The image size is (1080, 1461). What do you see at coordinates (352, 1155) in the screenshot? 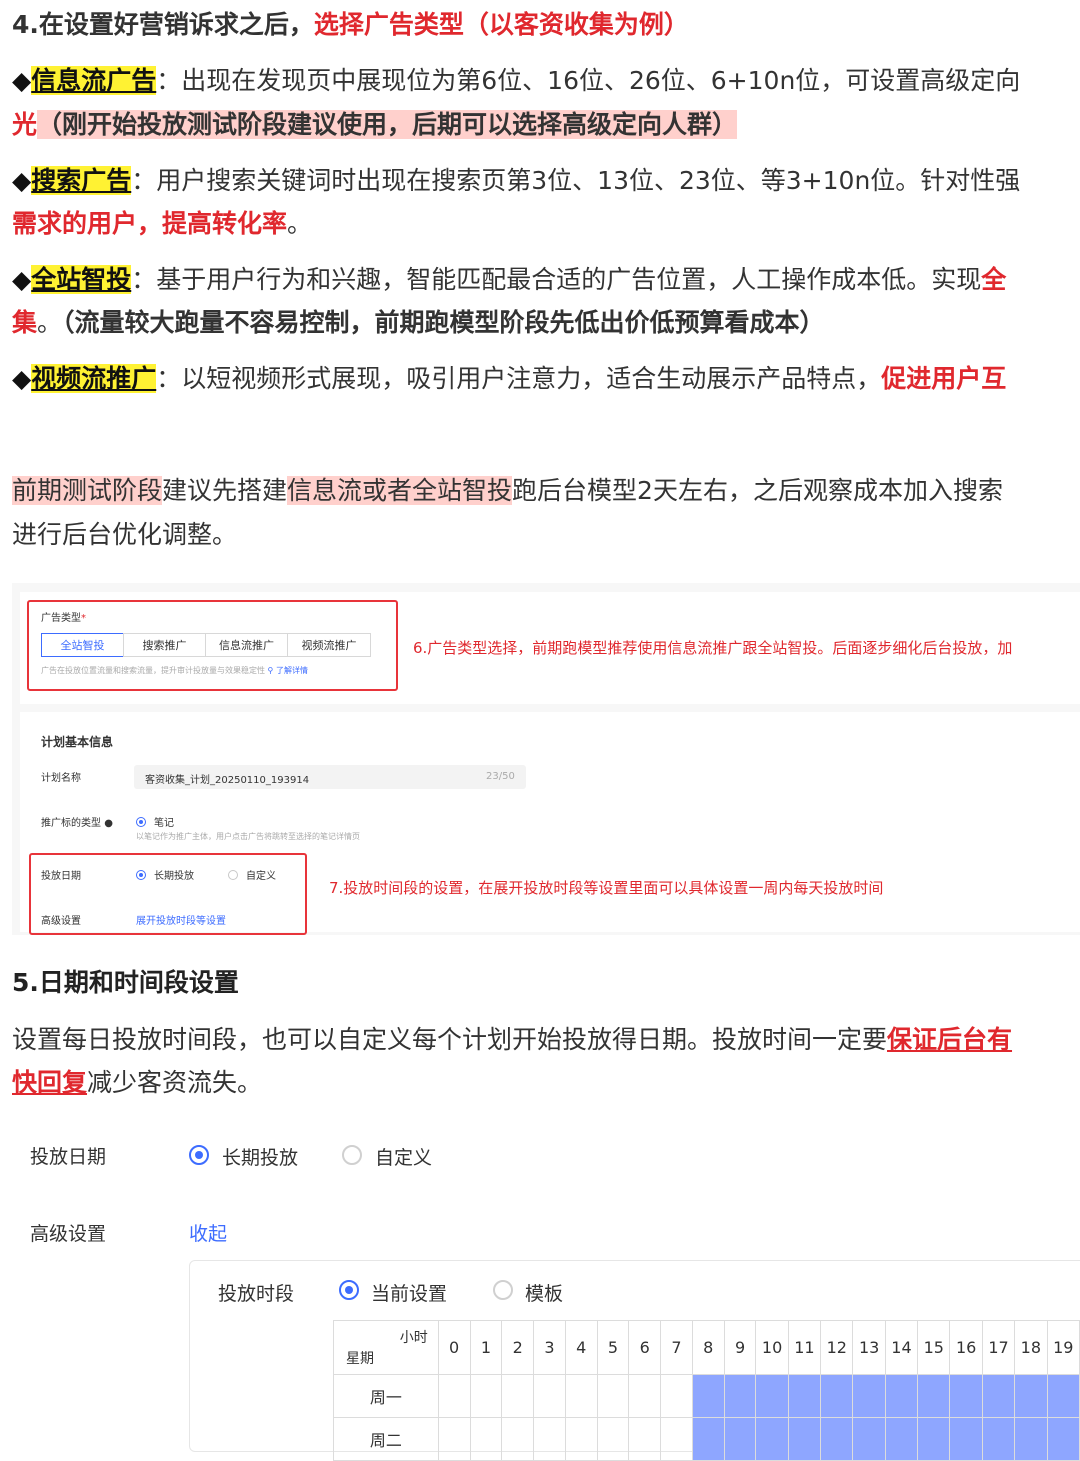
I see `form-date-custom-radio` at bounding box center [352, 1155].